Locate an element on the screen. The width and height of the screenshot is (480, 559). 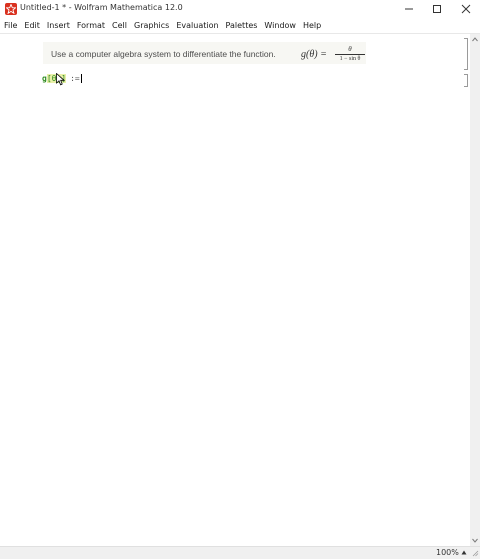
title-bar: Untitled-1 * - Wolfram Mathematica 12.0 is located at coordinates (240, 9).